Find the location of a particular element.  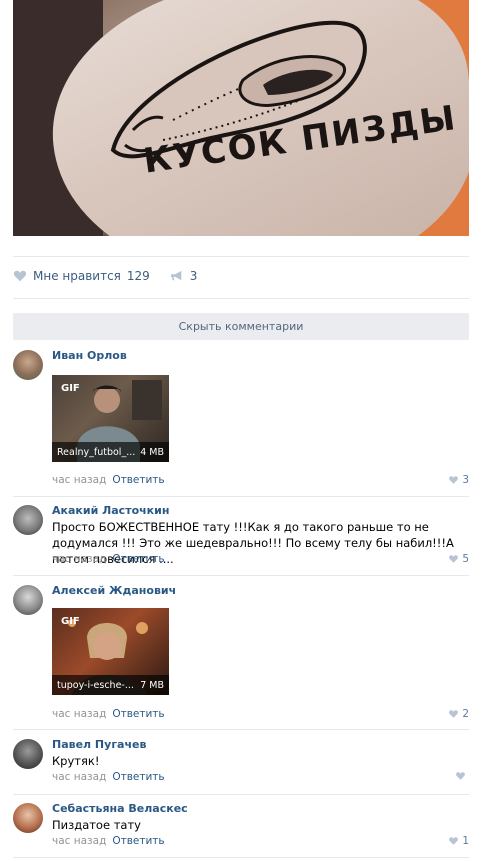

comment-author: Алексей Жданович is located at coordinates (114, 590).